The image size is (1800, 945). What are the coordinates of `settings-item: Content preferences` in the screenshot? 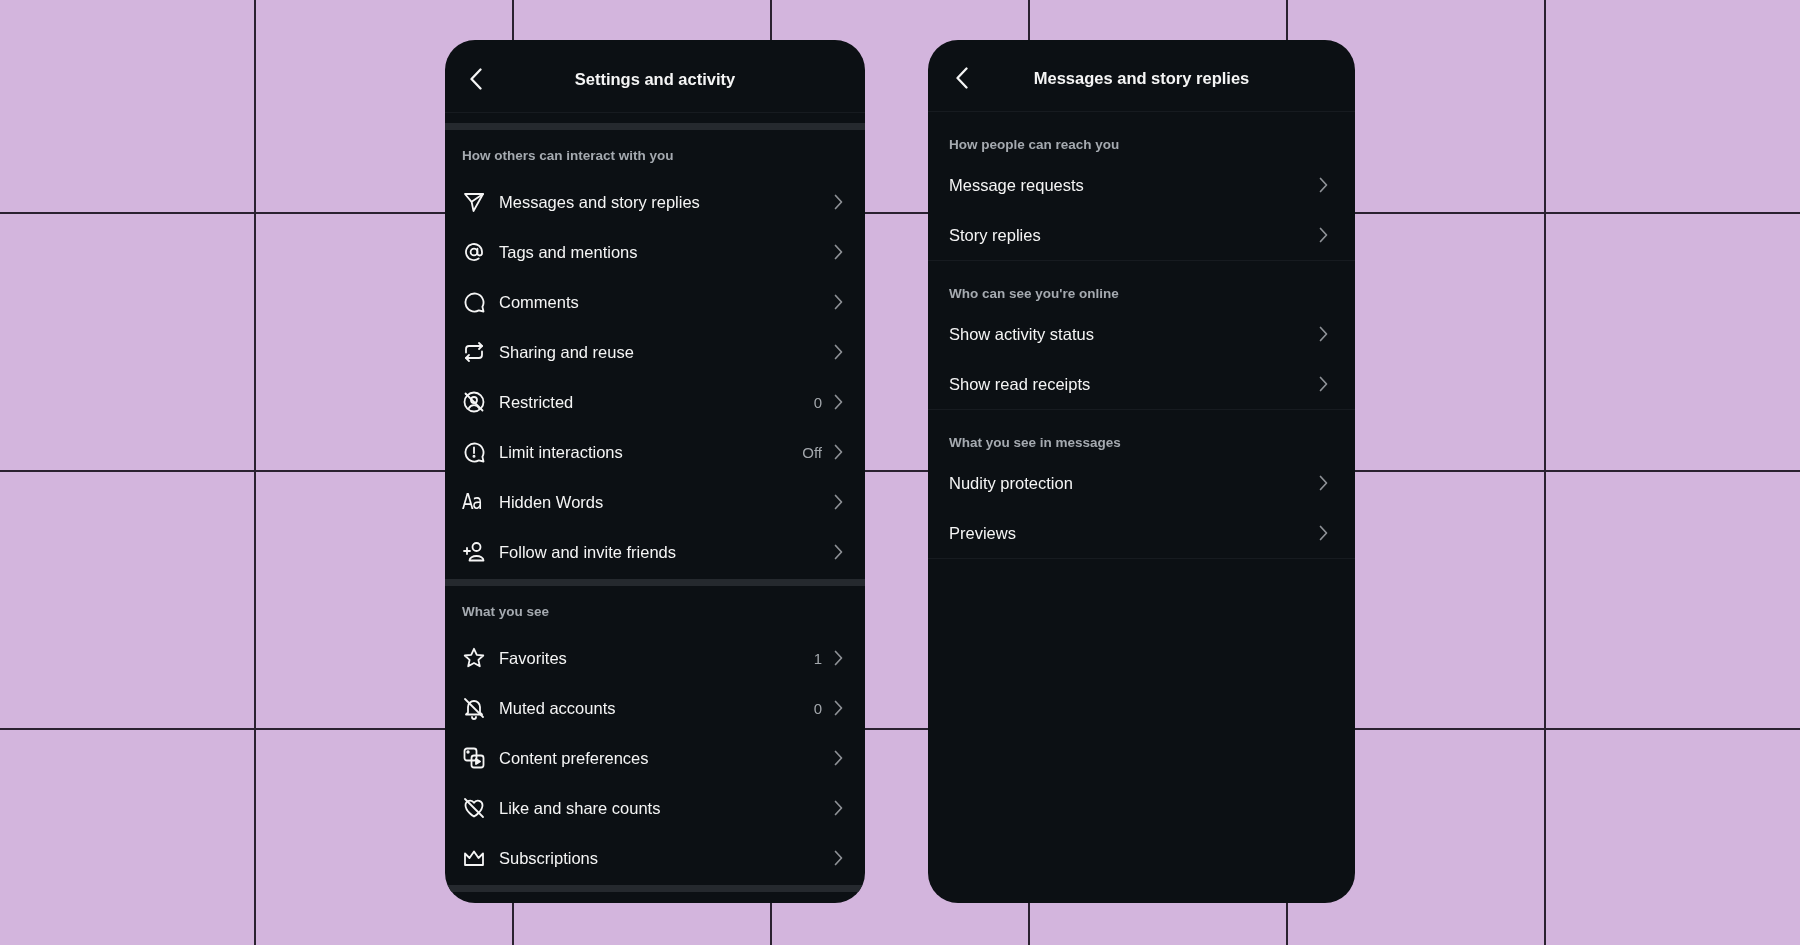 It's located at (655, 758).